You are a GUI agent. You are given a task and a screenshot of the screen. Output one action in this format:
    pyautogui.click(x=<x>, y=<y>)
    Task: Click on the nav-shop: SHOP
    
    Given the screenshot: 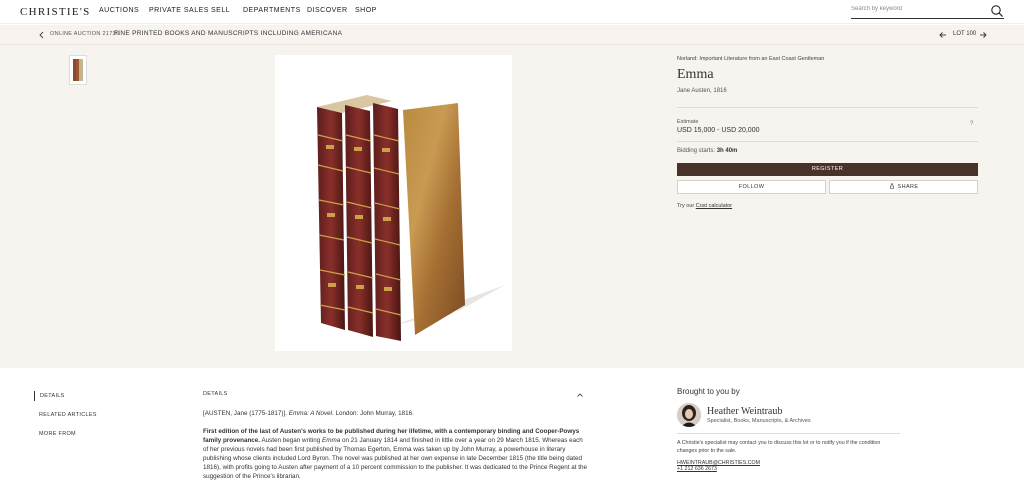 What is the action you would take?
    pyautogui.click(x=366, y=10)
    